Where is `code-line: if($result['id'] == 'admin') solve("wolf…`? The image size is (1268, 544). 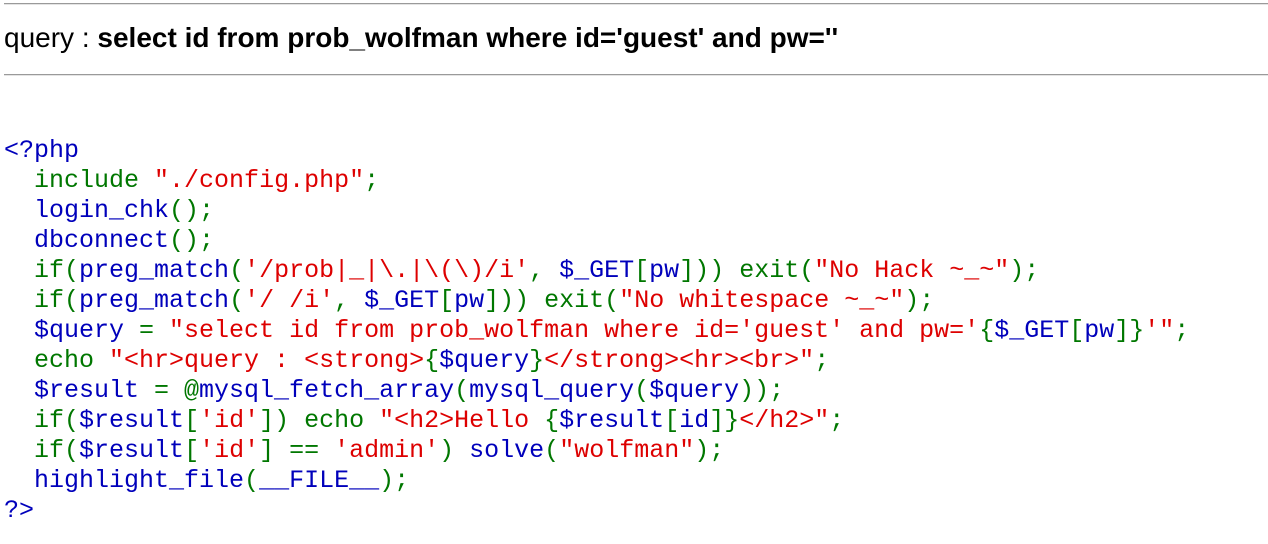 code-line: if($result['id'] == 'admin') solve("wolf… is located at coordinates (596, 451).